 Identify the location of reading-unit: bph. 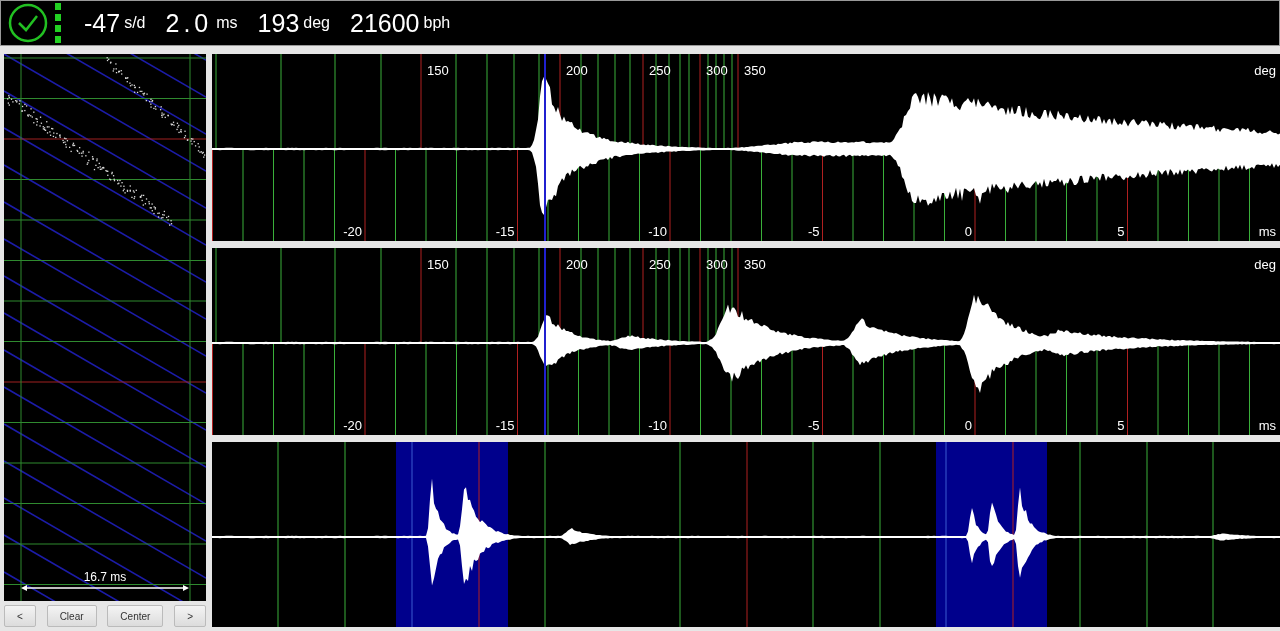
(437, 23).